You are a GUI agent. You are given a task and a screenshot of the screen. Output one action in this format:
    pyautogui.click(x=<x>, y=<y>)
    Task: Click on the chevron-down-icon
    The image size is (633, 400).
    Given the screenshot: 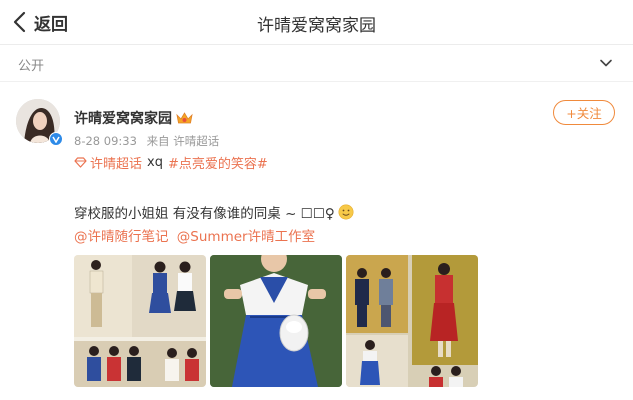 What is the action you would take?
    pyautogui.click(x=606, y=63)
    